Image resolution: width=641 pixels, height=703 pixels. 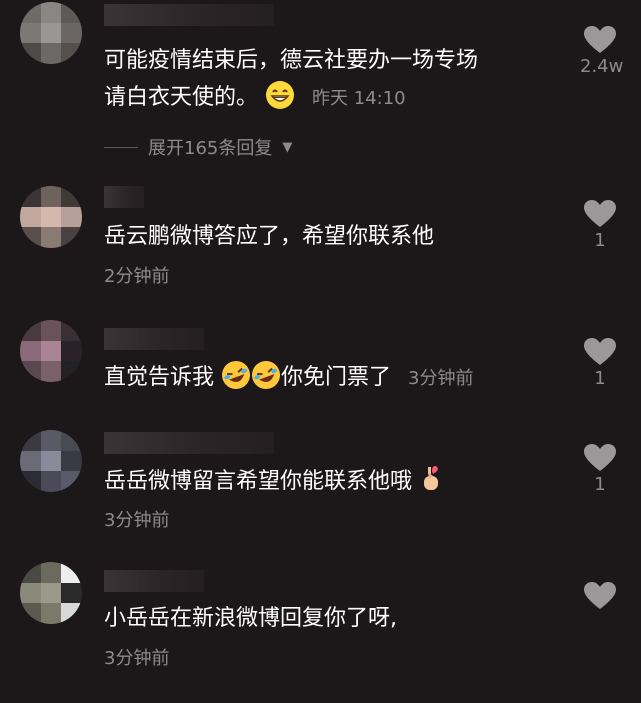 What do you see at coordinates (269, 236) in the screenshot?
I see `comment-text: 岳云鹏微博答应了，希望你联系他` at bounding box center [269, 236].